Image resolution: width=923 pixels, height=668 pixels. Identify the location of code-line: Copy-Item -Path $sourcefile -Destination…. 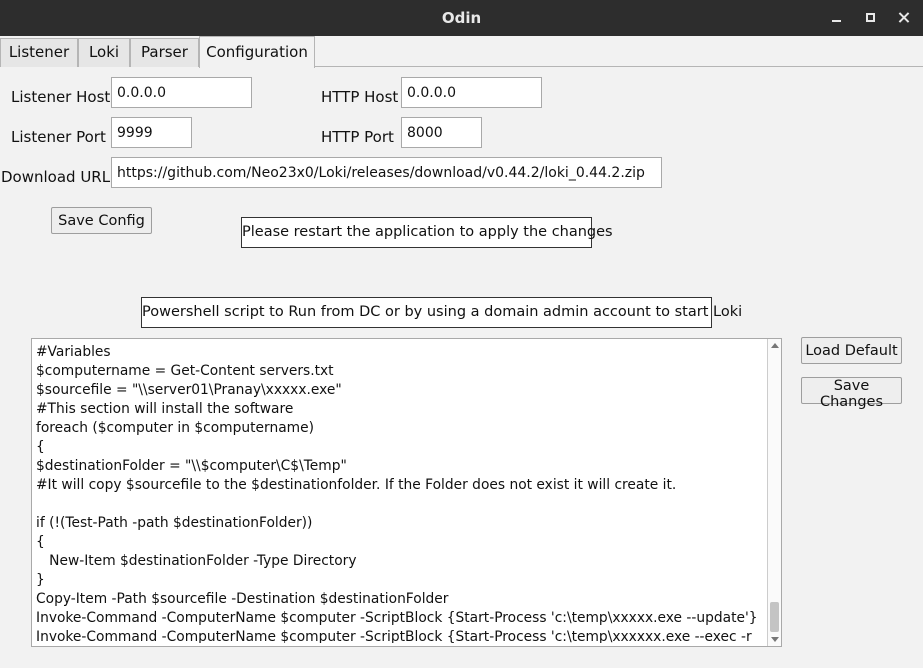
(242, 599).